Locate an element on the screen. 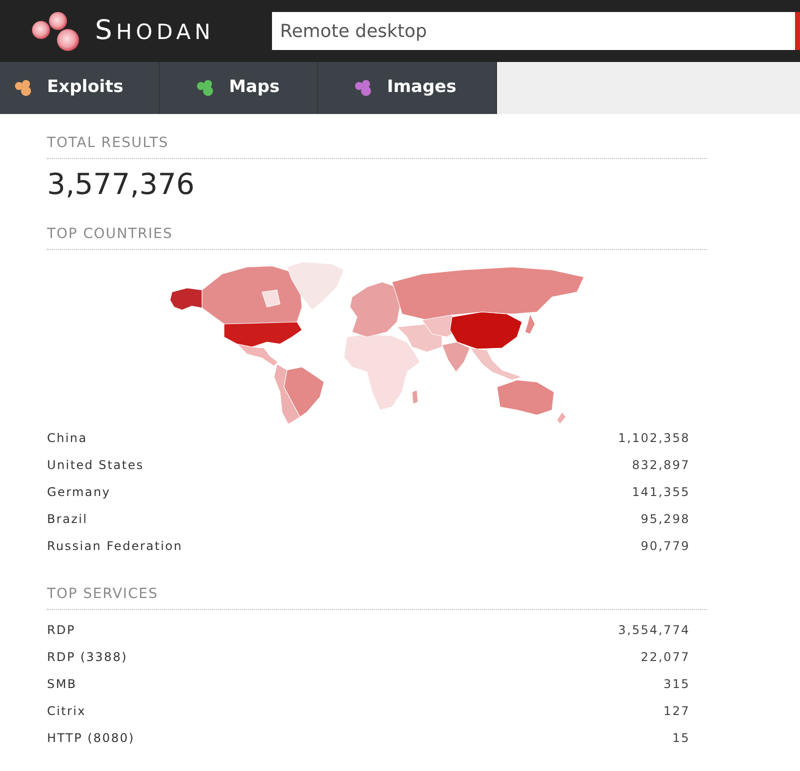 This screenshot has height=771, width=800. country-name: Brazil is located at coordinates (67, 519).